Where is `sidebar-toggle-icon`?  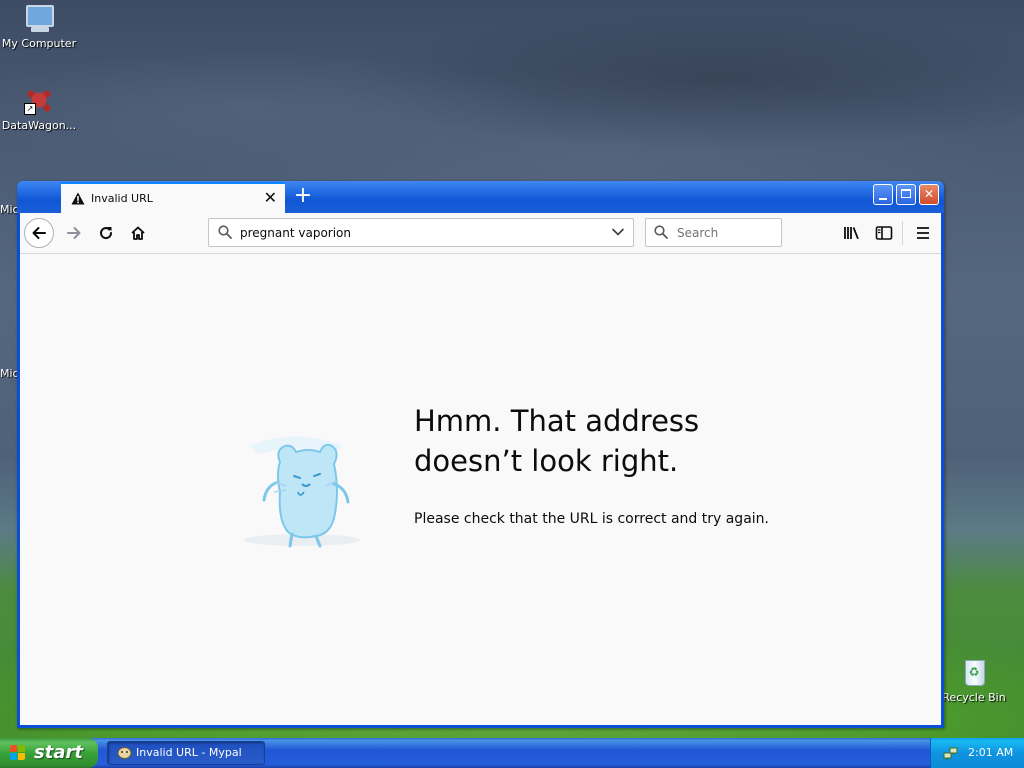 sidebar-toggle-icon is located at coordinates (884, 233).